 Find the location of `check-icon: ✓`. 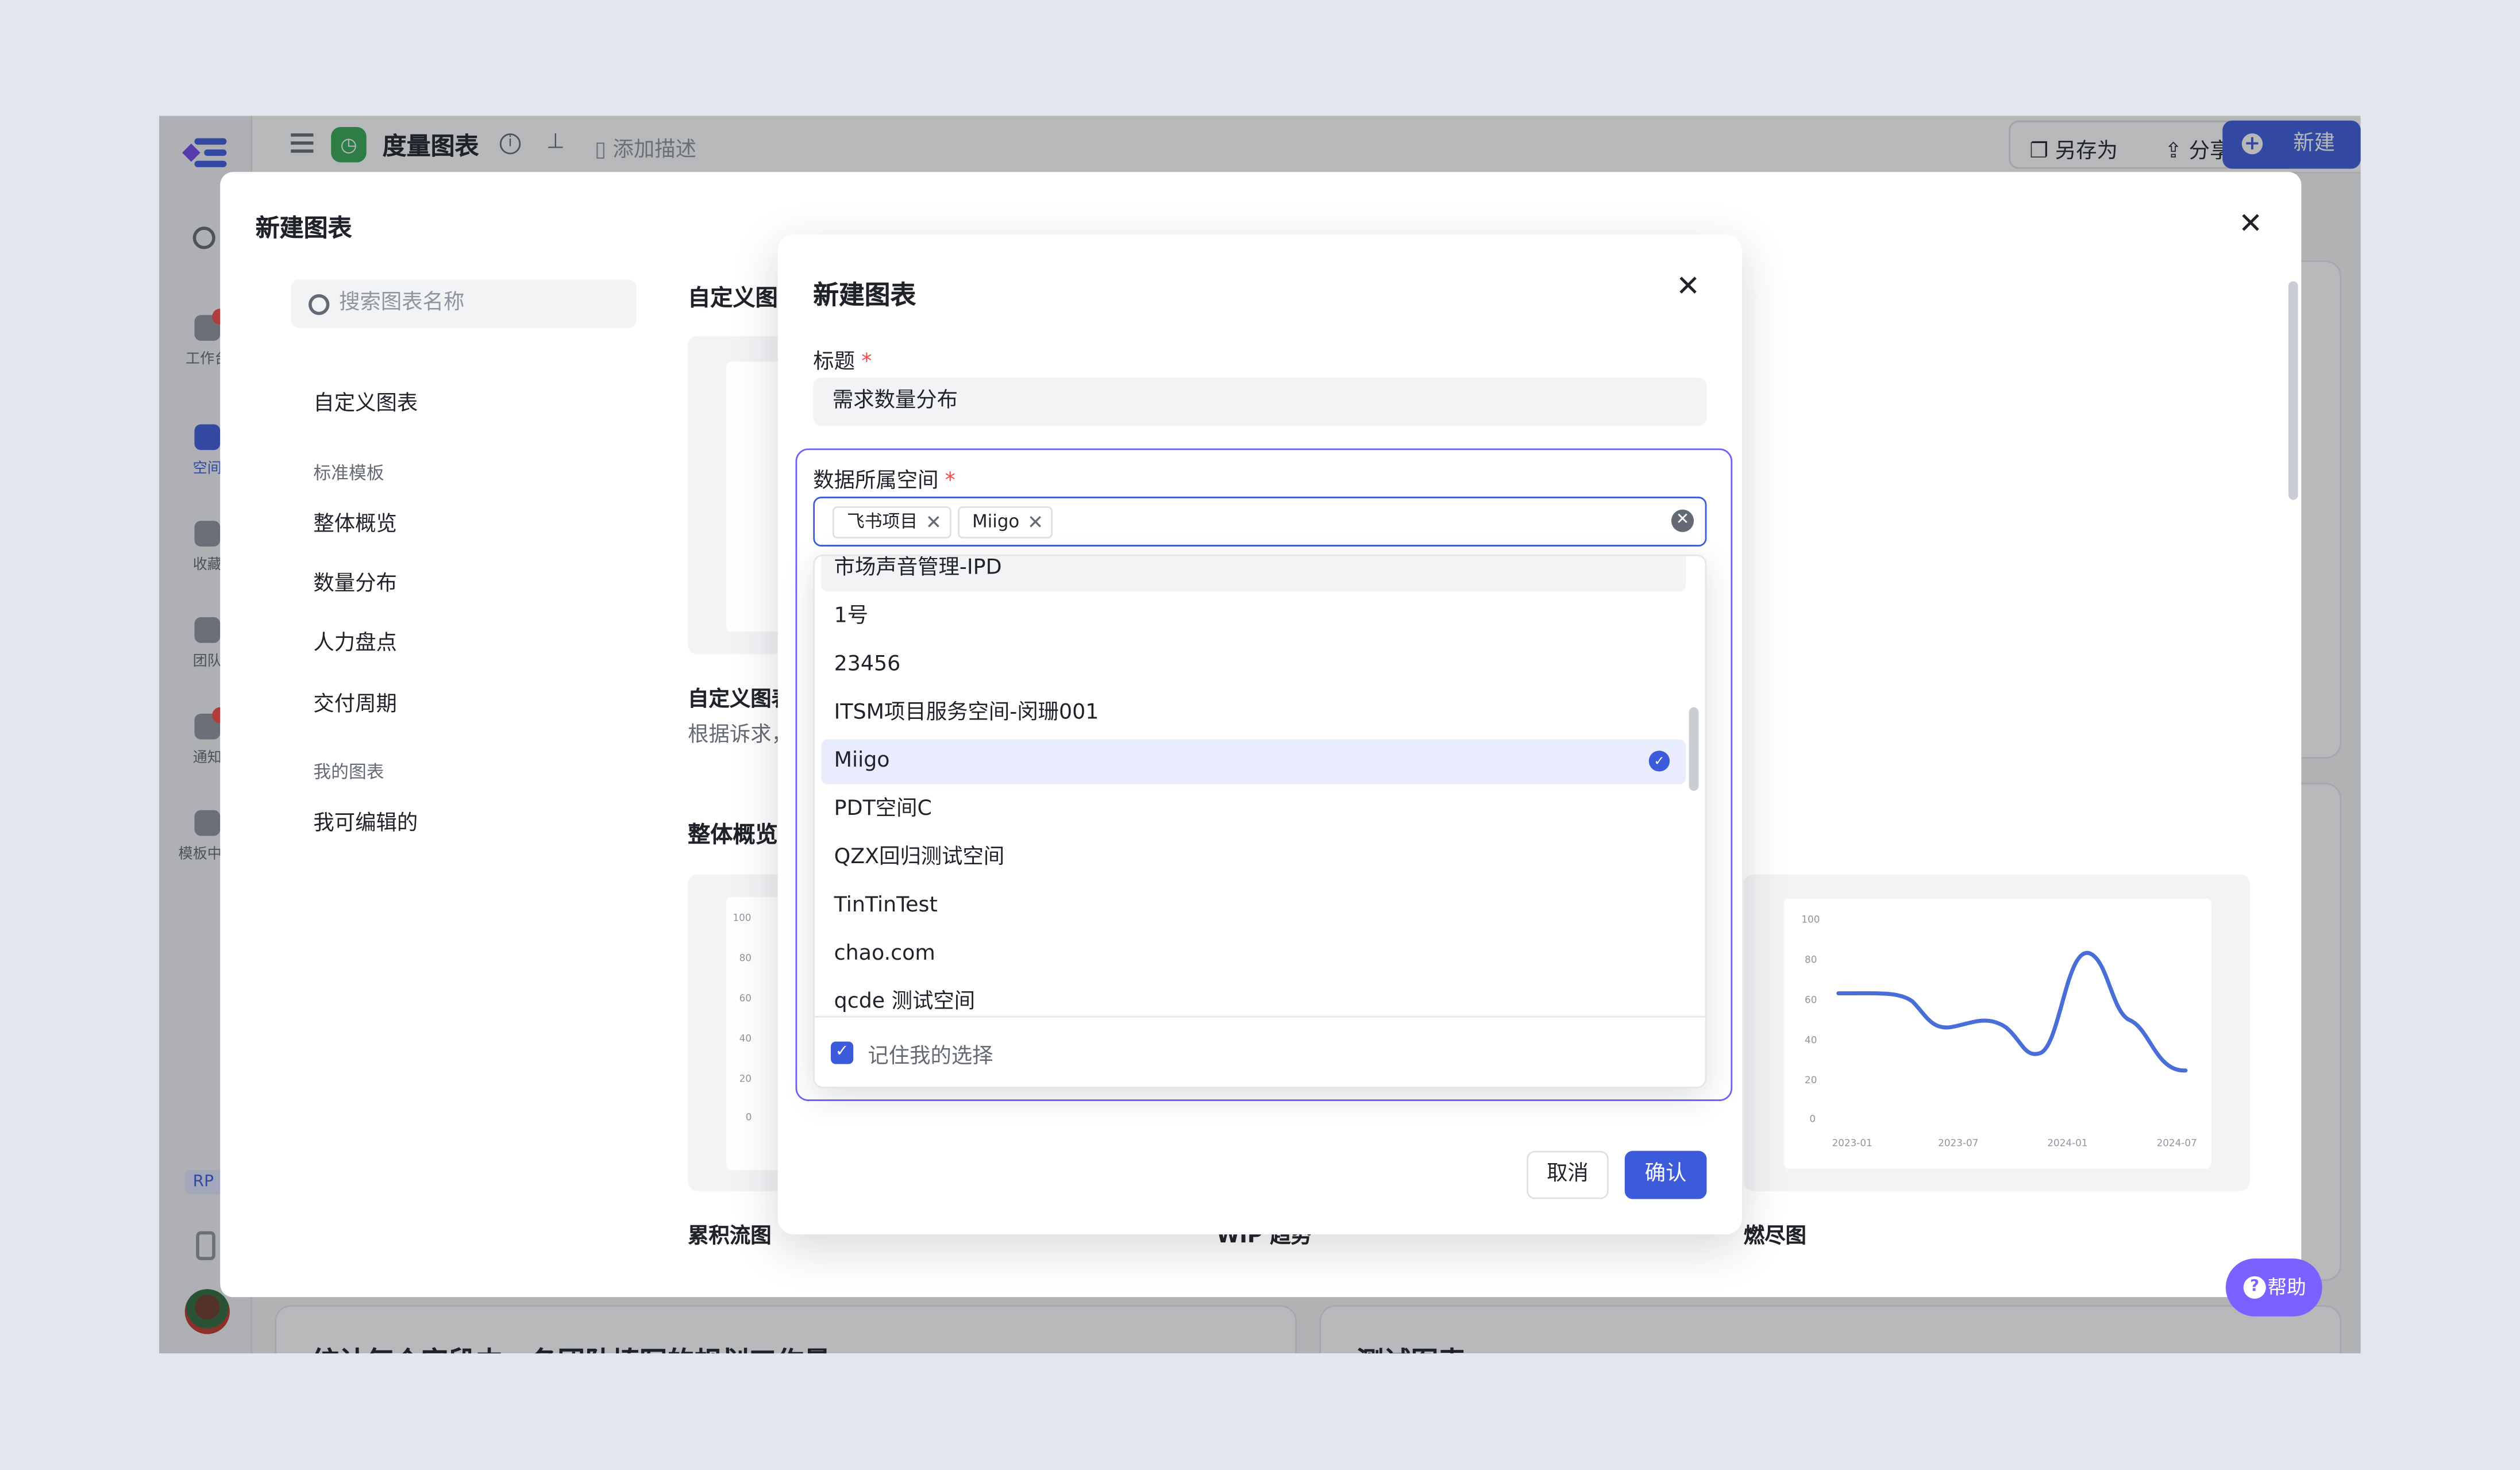

check-icon: ✓ is located at coordinates (1659, 761).